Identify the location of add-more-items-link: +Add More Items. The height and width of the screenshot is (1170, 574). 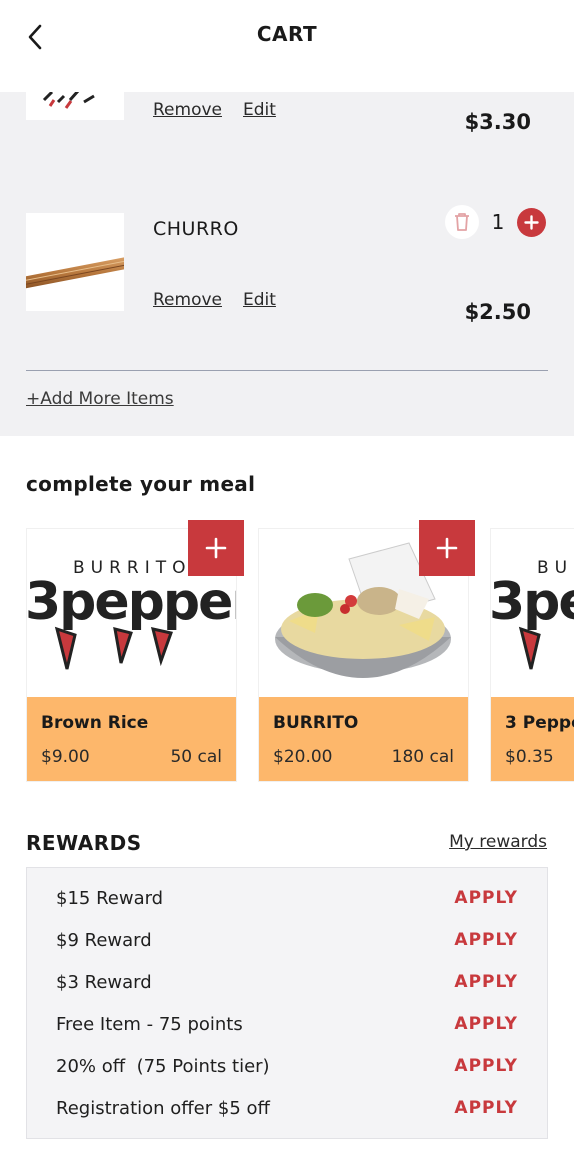
(100, 399).